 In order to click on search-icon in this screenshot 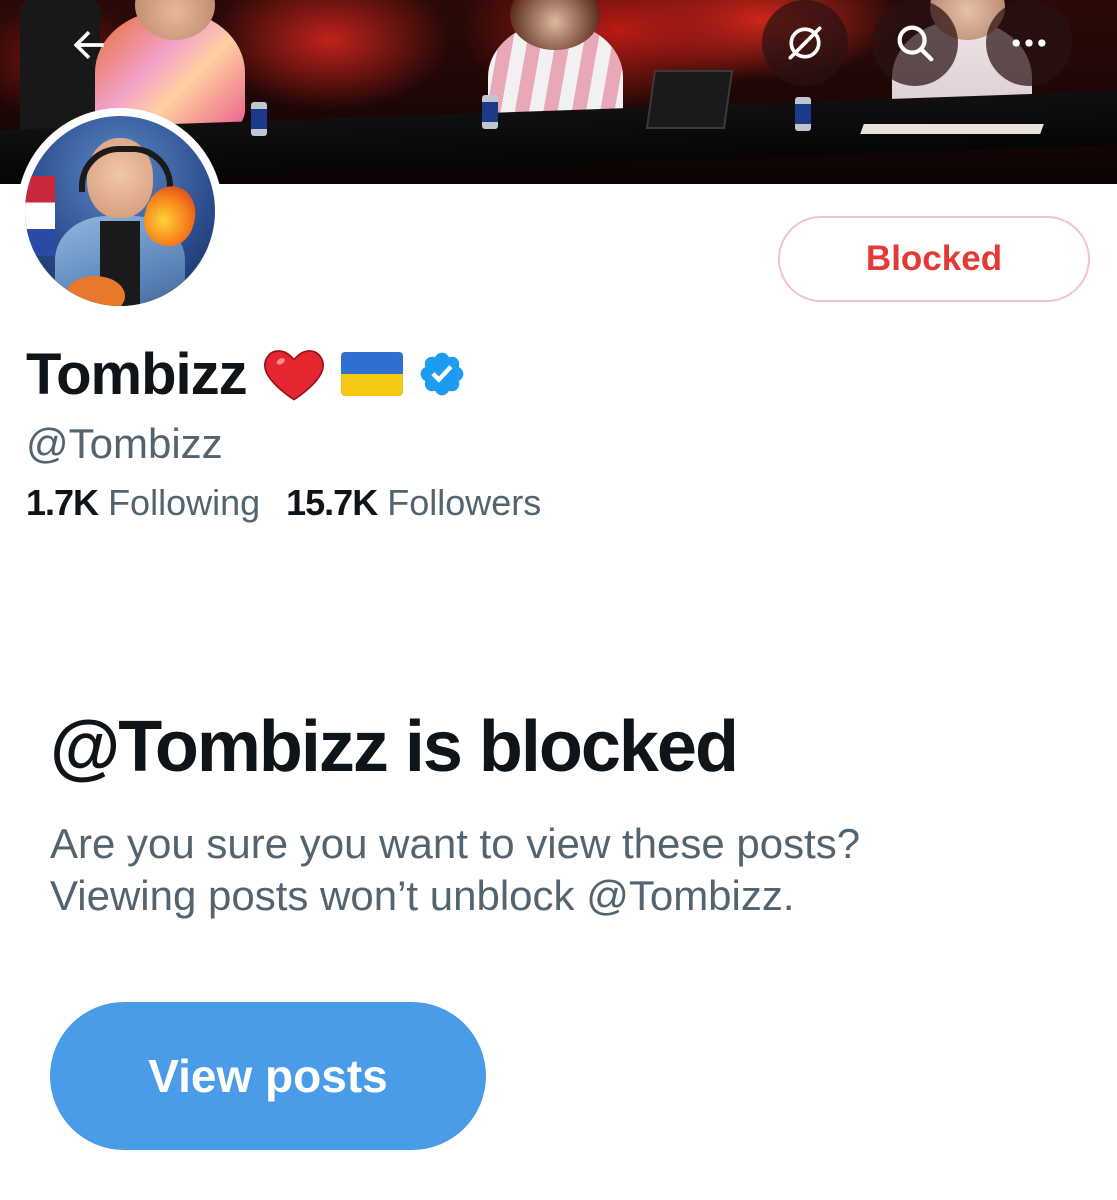, I will do `click(915, 43)`.